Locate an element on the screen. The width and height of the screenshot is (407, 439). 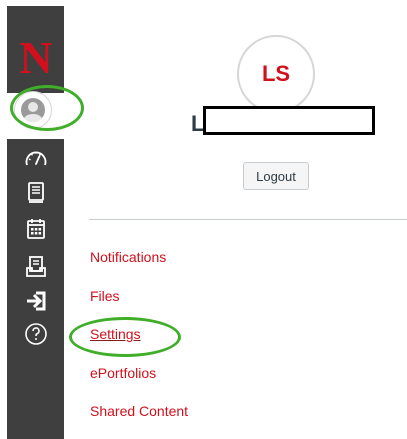
redaction-box is located at coordinates (289, 120).